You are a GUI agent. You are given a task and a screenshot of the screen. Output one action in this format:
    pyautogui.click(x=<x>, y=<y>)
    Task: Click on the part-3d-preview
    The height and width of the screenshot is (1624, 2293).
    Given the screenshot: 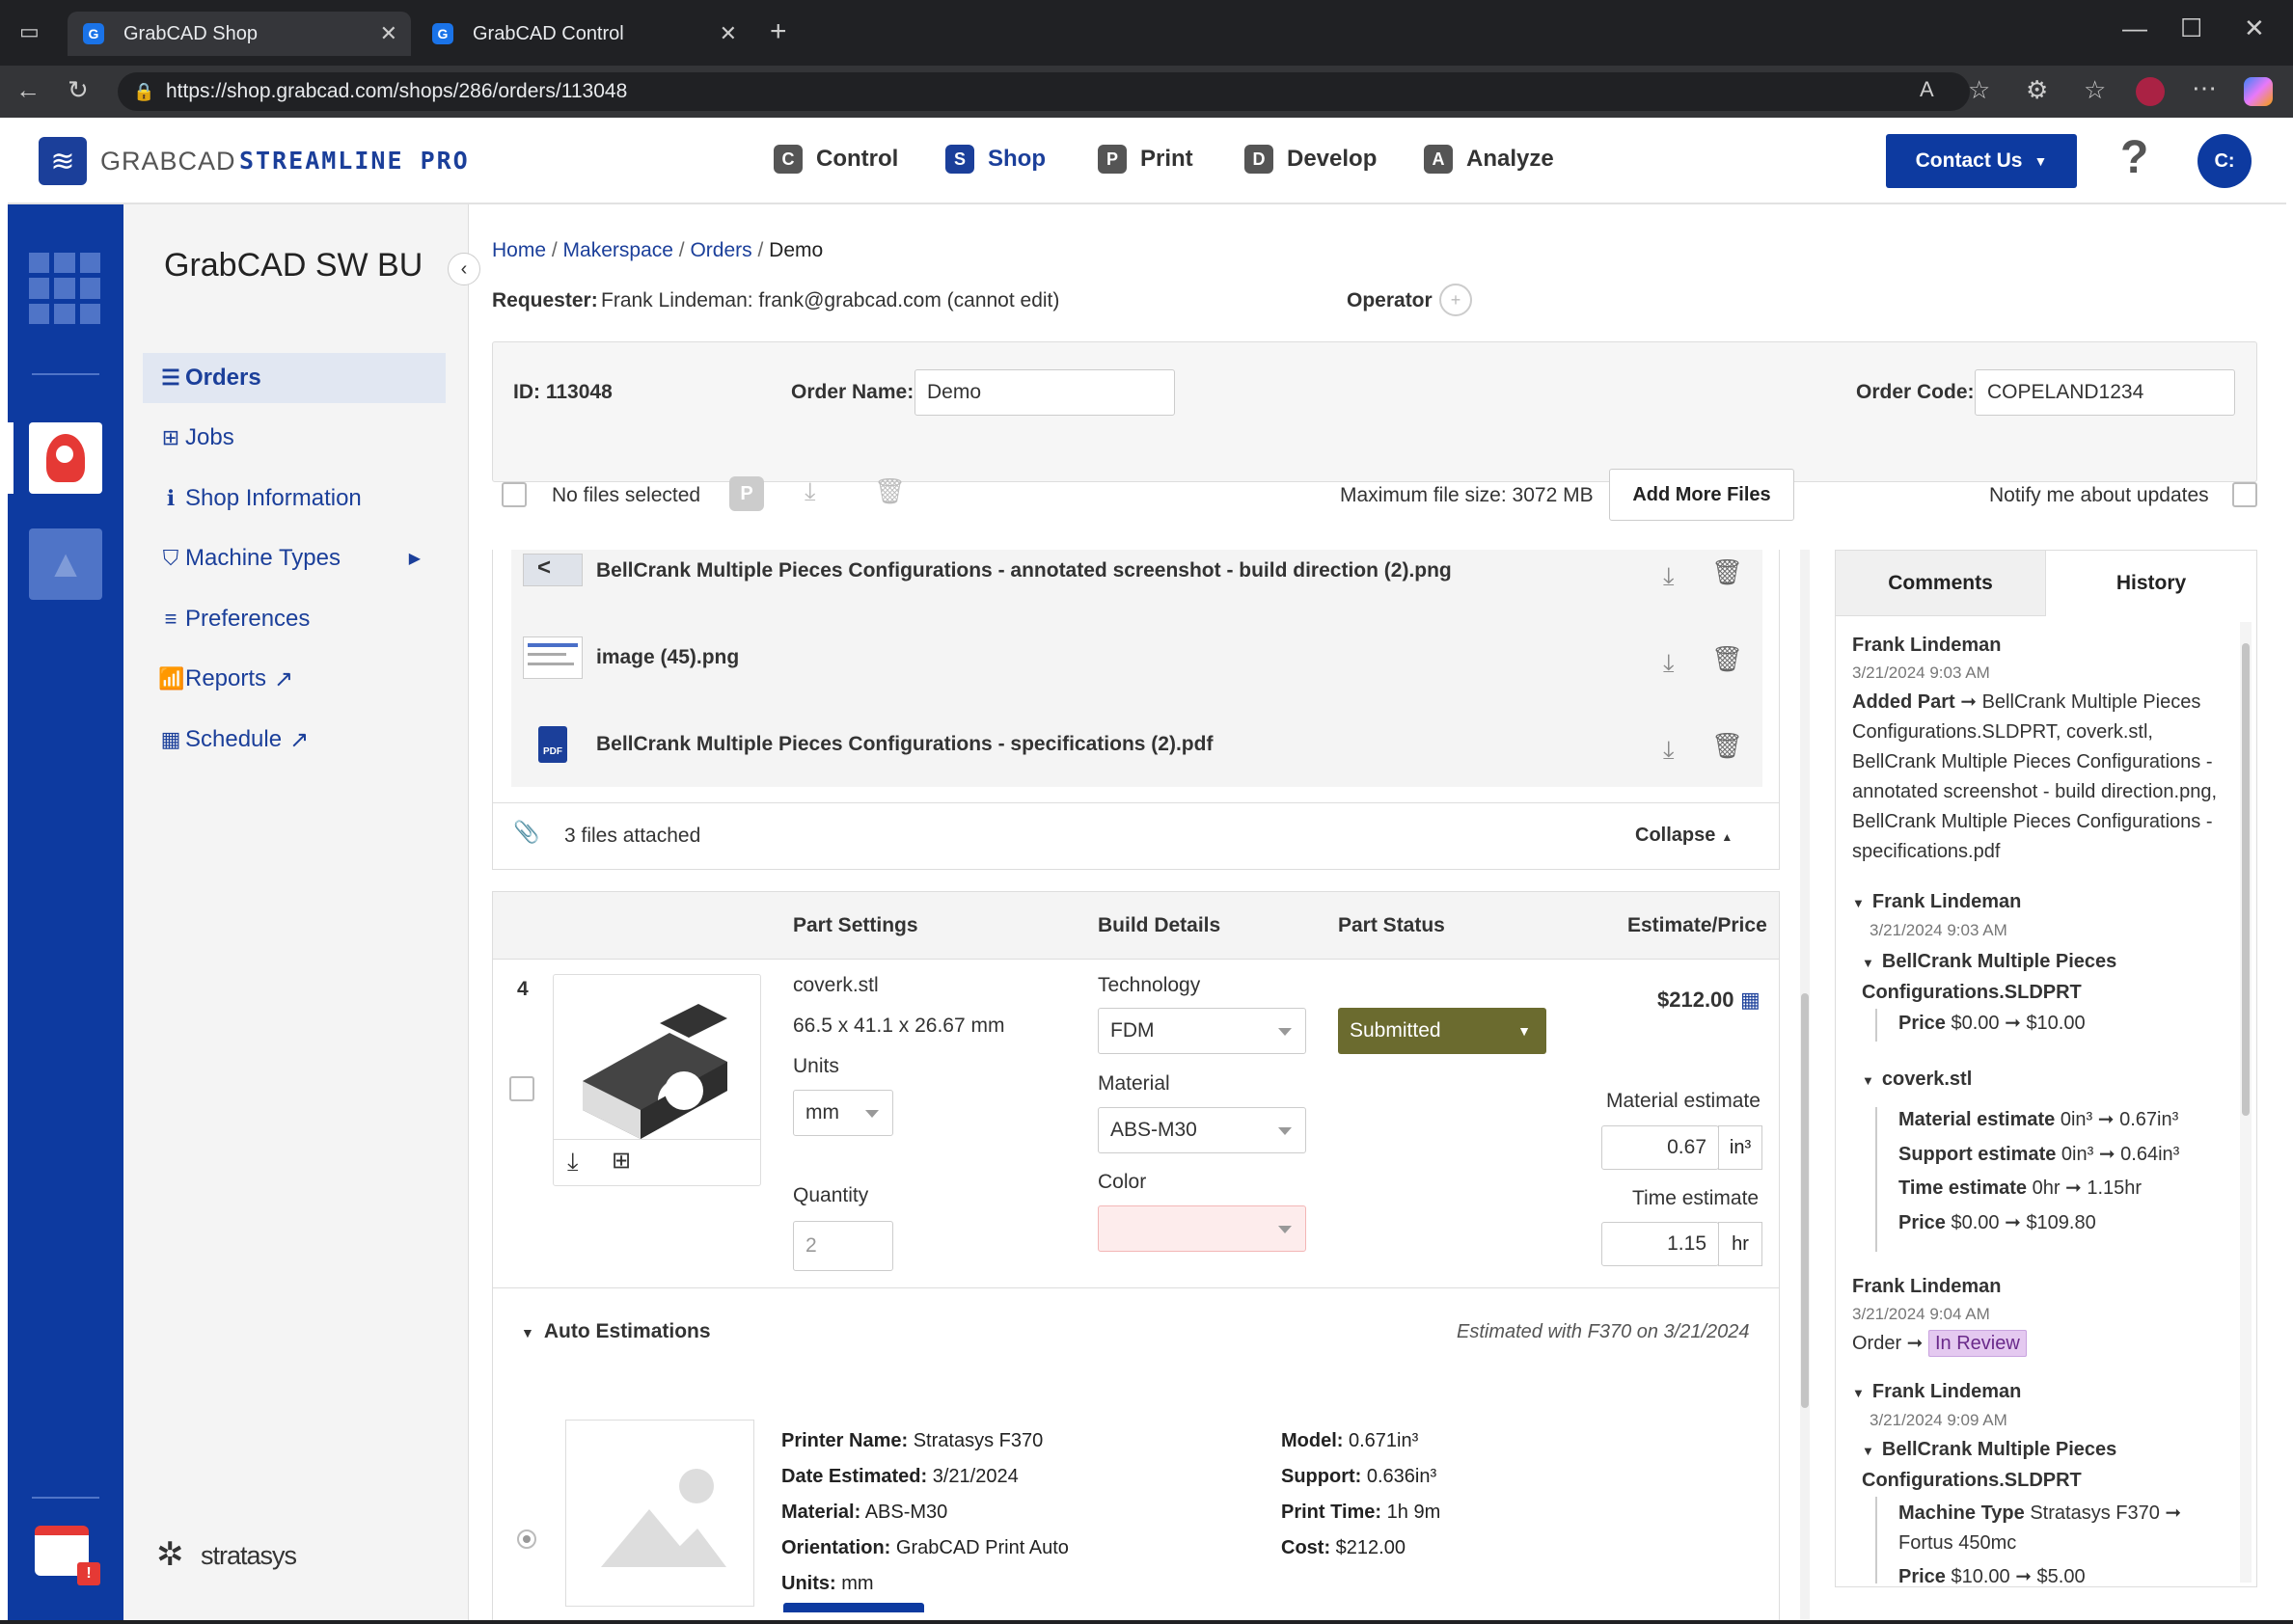 What is the action you would take?
    pyautogui.click(x=655, y=1071)
    